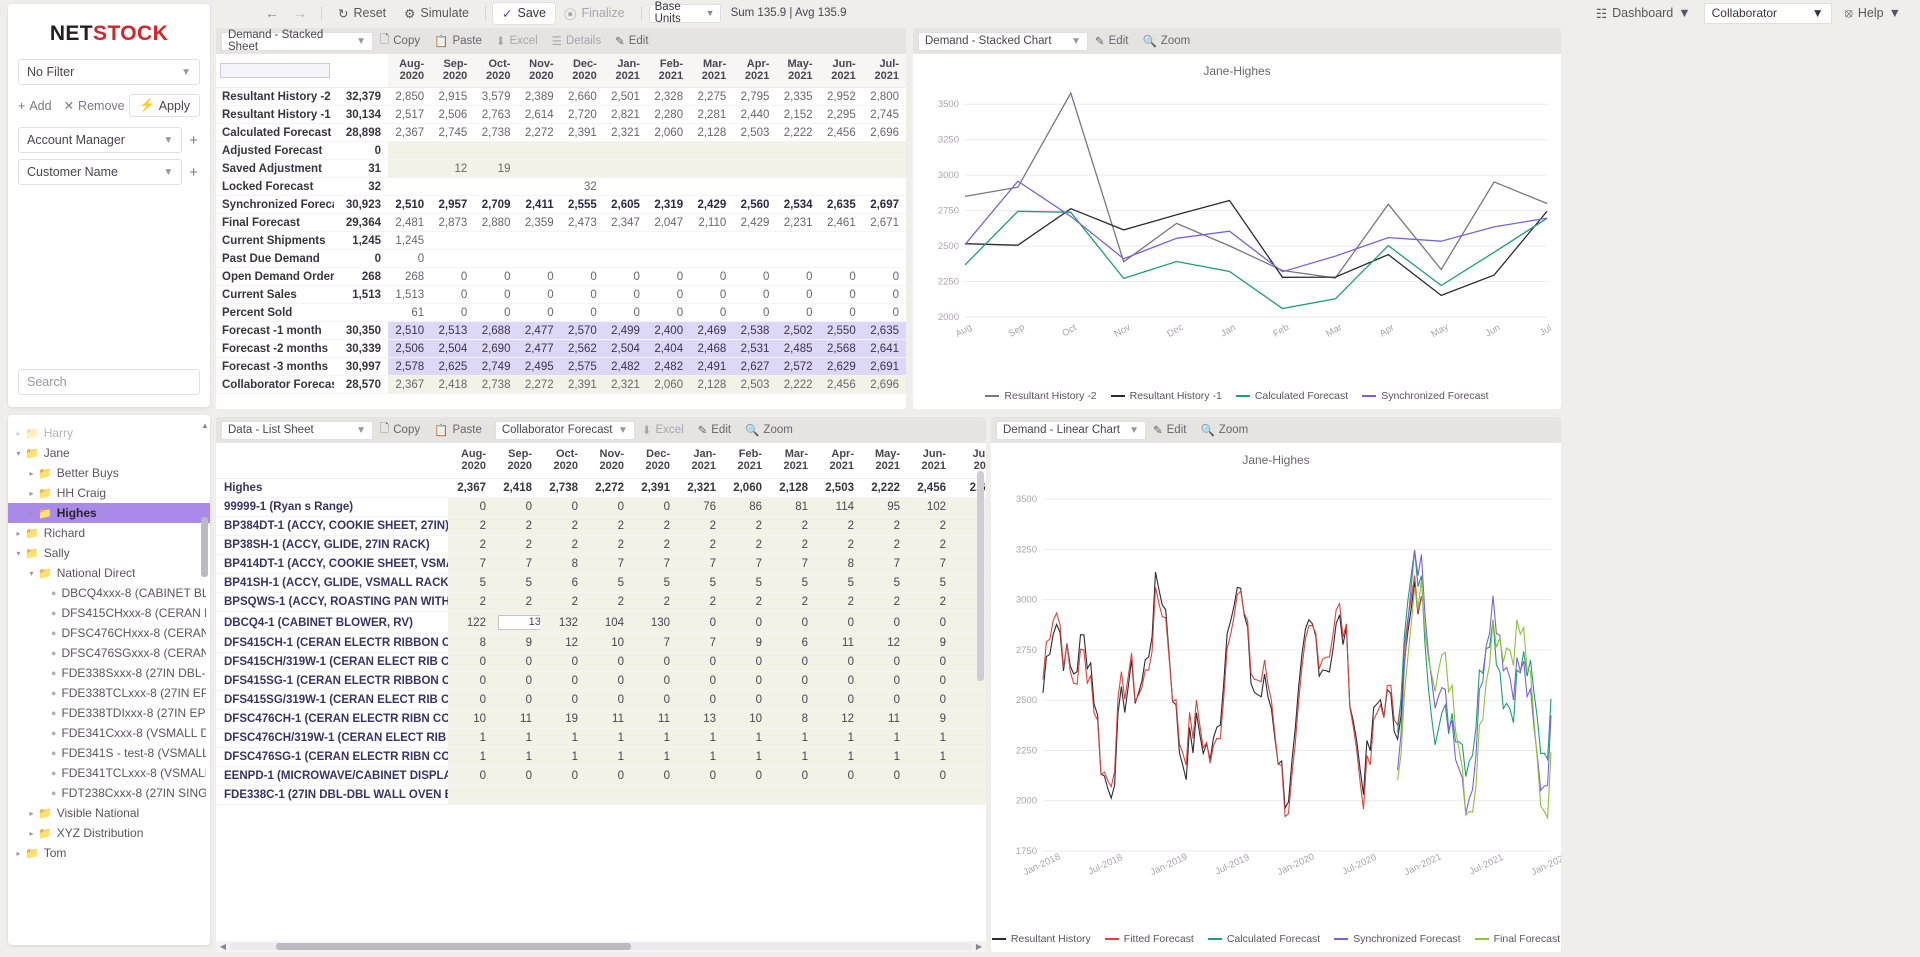  I want to click on legend-item: Synchronized Forecast, so click(1397, 939).